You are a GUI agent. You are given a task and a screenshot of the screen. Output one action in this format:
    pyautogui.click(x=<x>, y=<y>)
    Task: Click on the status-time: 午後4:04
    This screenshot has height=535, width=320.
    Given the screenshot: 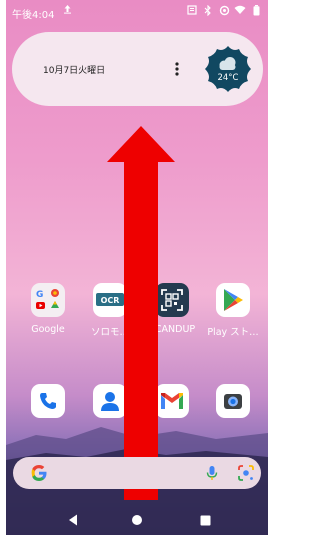 What is the action you would take?
    pyautogui.click(x=33, y=15)
    